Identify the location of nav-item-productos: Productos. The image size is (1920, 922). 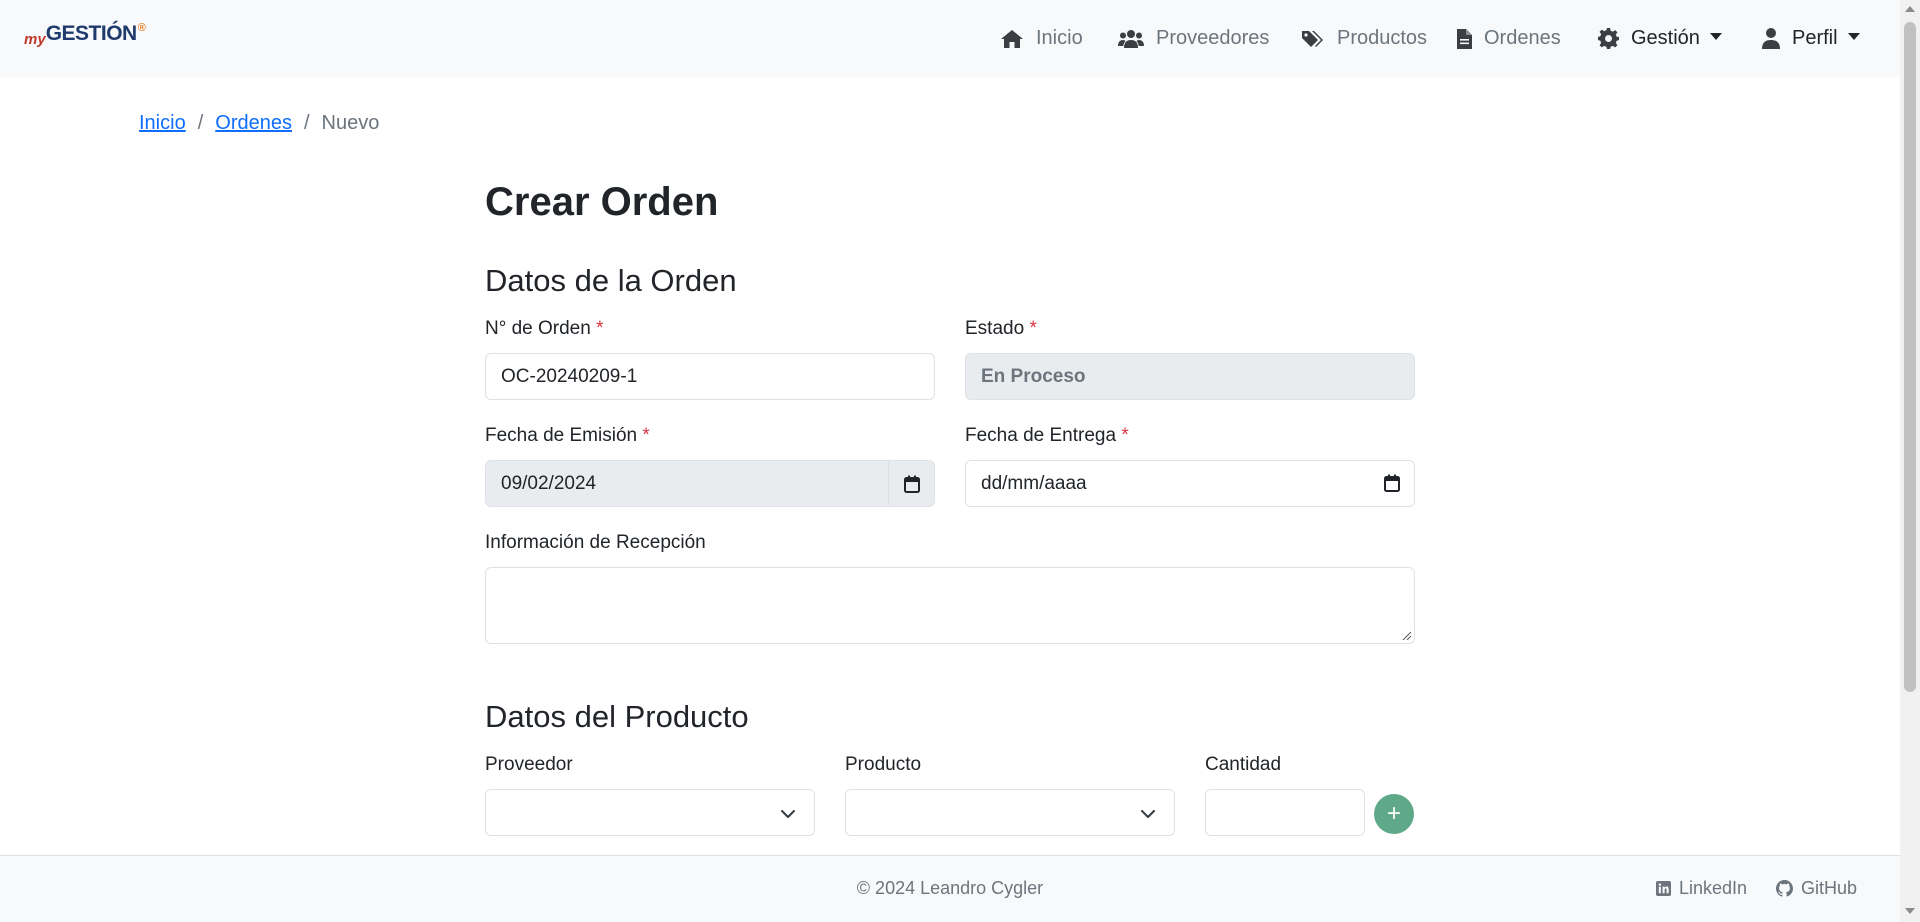
(1364, 38).